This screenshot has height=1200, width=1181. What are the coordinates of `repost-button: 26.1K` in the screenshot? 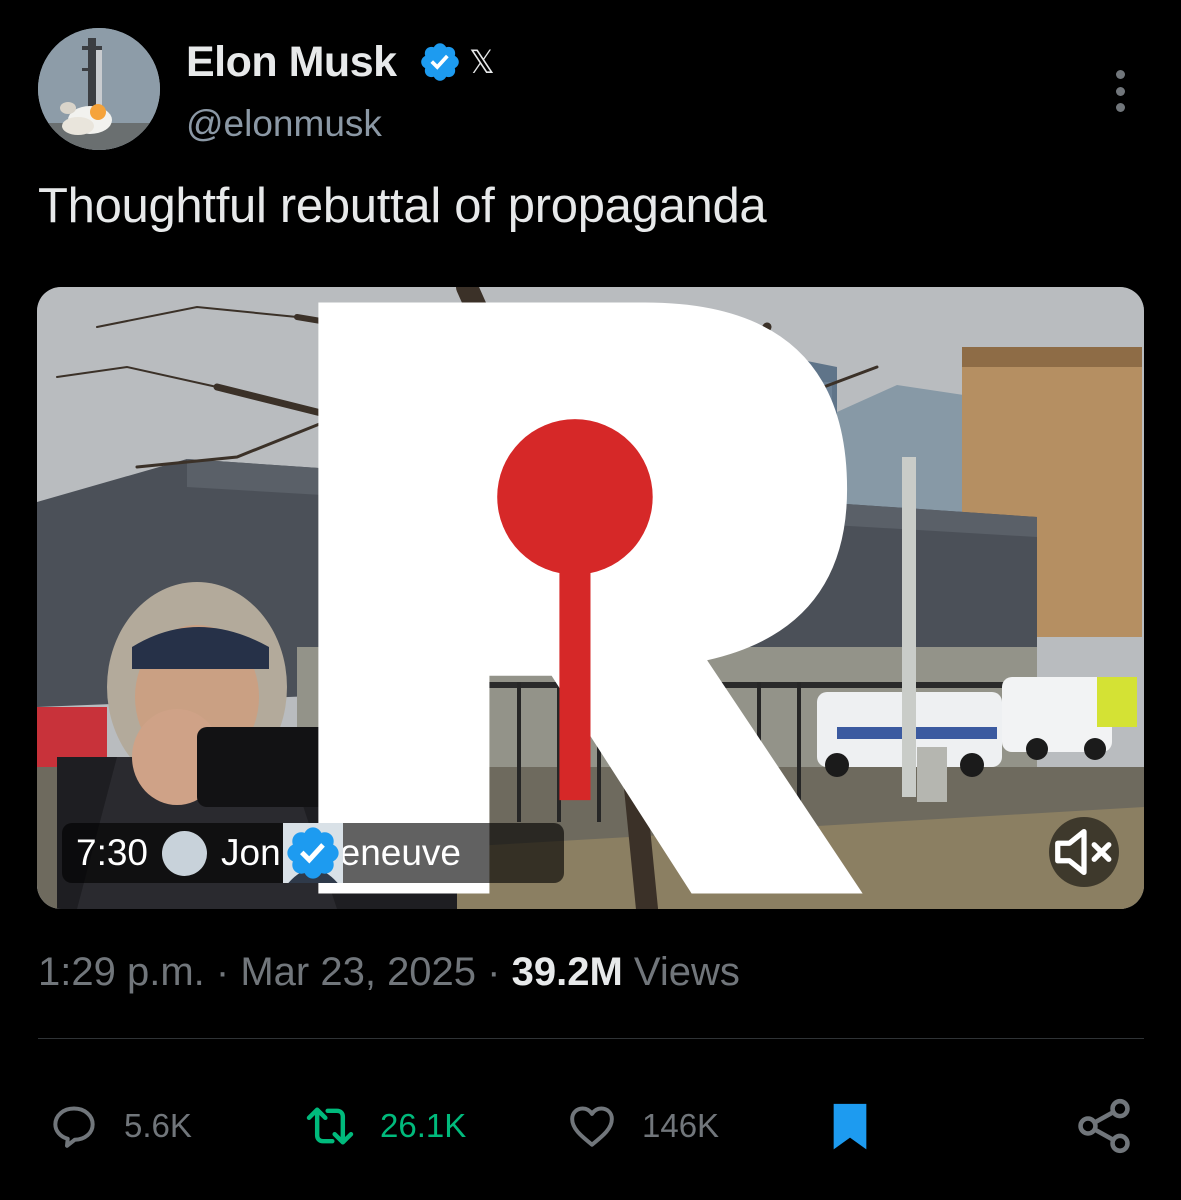 It's located at (381, 1126).